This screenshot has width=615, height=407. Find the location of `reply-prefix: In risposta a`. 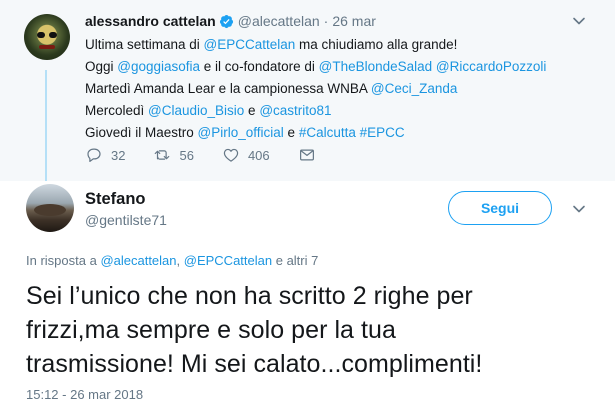

reply-prefix: In risposta a is located at coordinates (63, 260).